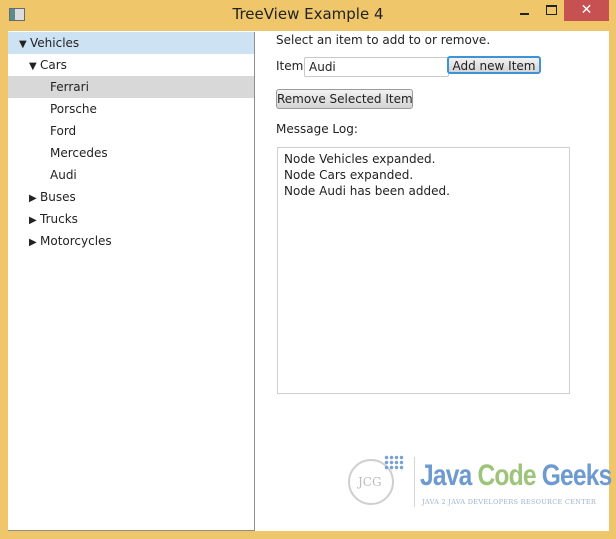 Image resolution: width=616 pixels, height=539 pixels. Describe the element at coordinates (383, 40) in the screenshot. I see `instruction-label: Select an item to add to or remove.` at that location.